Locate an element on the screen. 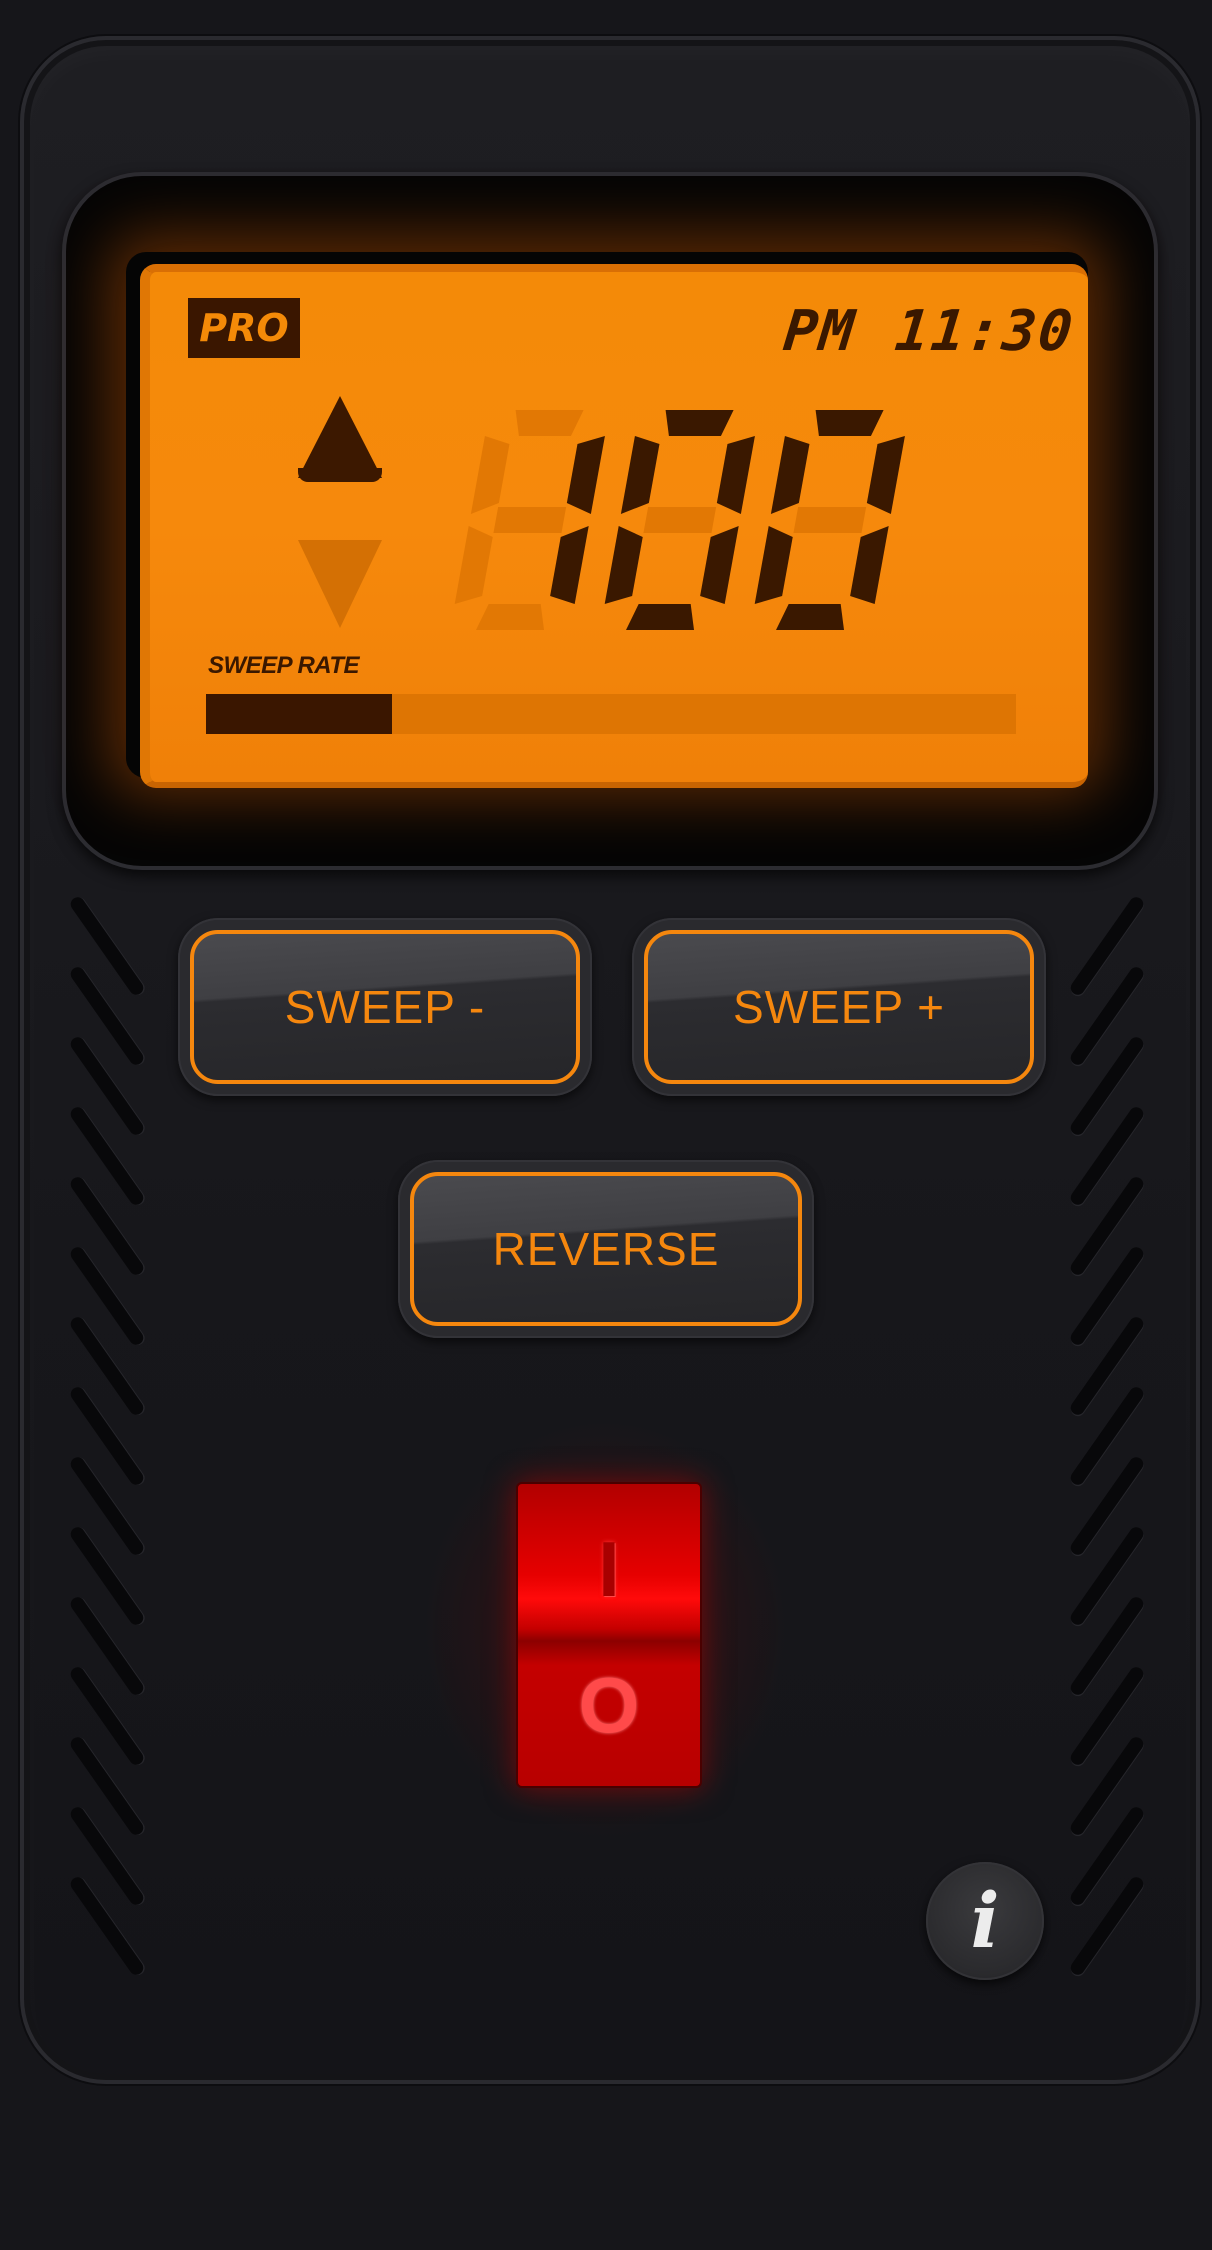  direction-up-icon-base is located at coordinates (340, 475).